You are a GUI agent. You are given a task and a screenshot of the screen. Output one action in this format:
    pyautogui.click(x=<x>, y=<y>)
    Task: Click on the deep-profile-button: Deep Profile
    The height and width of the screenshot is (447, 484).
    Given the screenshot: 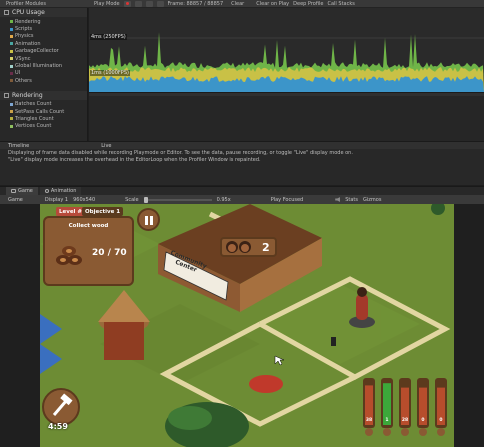 What is the action you would take?
    pyautogui.click(x=308, y=4)
    